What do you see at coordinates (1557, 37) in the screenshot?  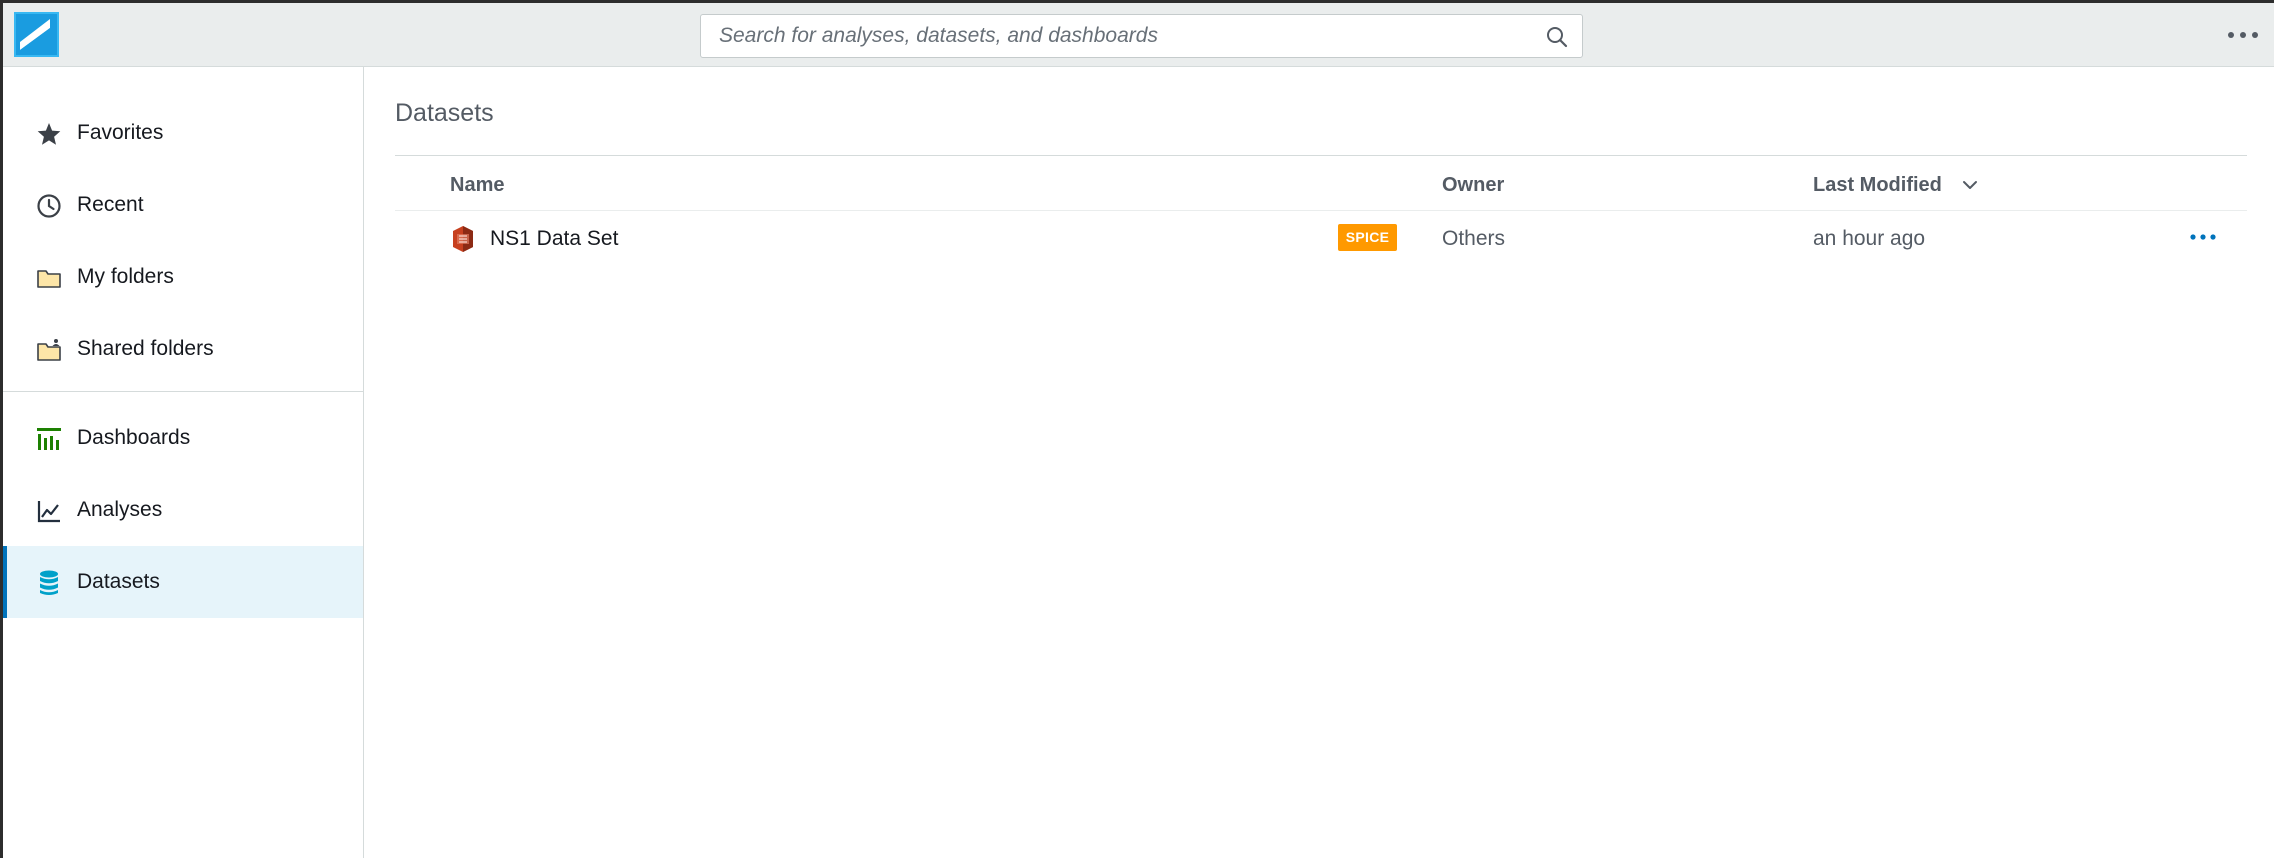 I see `search-icon` at bounding box center [1557, 37].